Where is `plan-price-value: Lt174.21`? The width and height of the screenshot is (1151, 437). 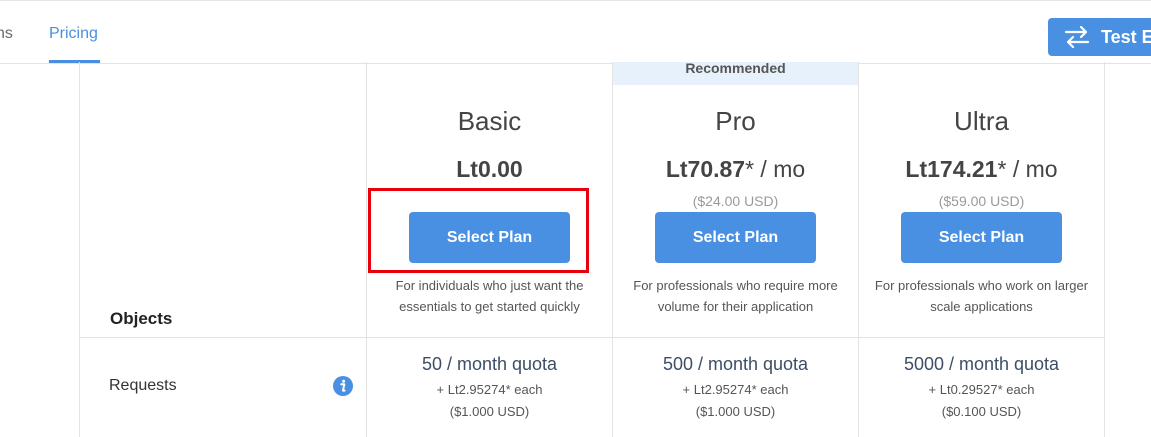 plan-price-value: Lt174.21 is located at coordinates (951, 169).